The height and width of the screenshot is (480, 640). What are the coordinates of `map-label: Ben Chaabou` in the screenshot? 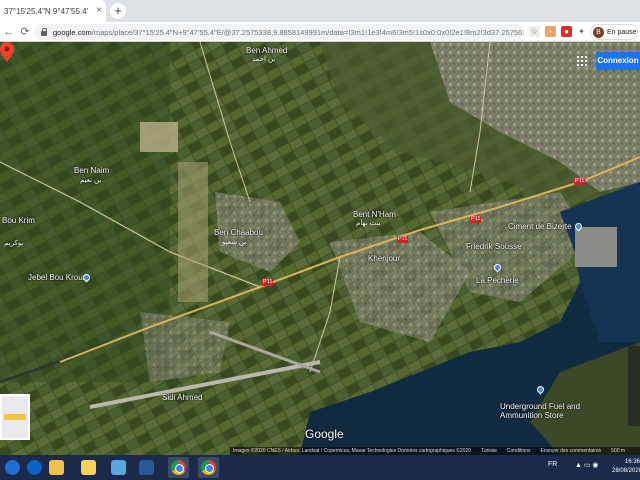 It's located at (238, 232).